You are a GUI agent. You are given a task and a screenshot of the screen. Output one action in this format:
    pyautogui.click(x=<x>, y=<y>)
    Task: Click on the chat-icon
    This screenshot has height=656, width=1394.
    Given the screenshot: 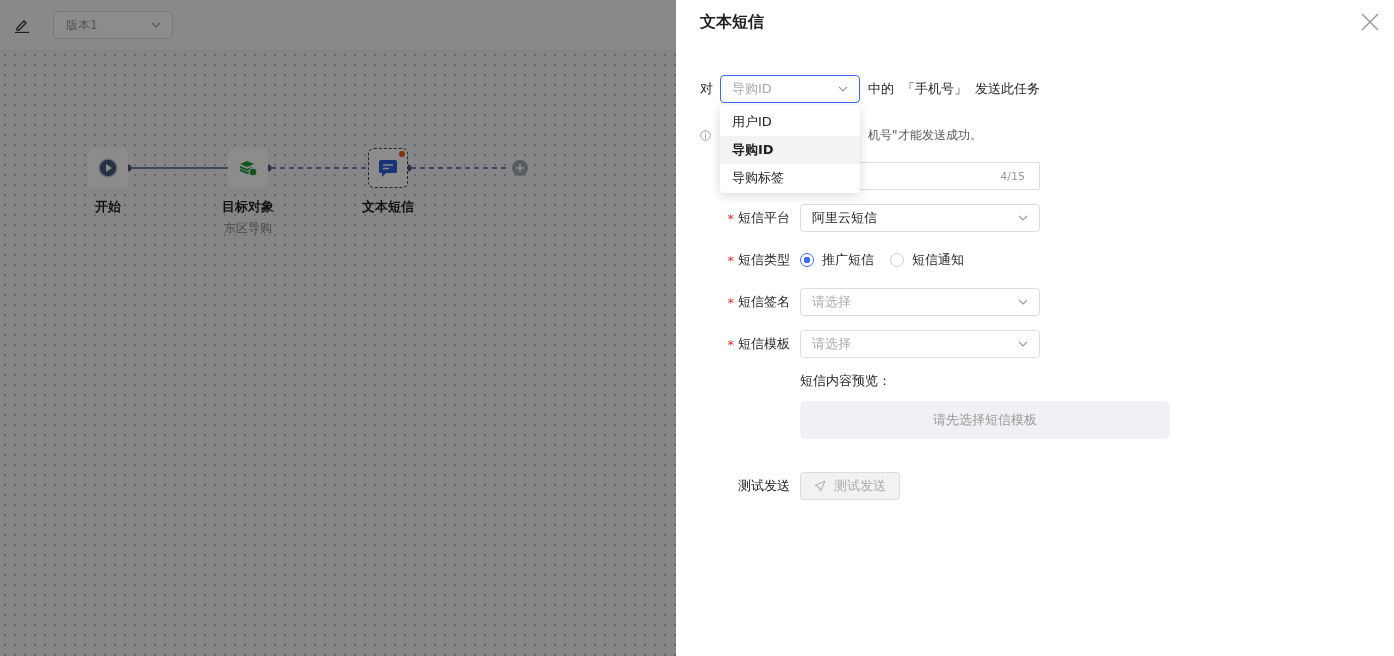 What is the action you would take?
    pyautogui.click(x=388, y=168)
    